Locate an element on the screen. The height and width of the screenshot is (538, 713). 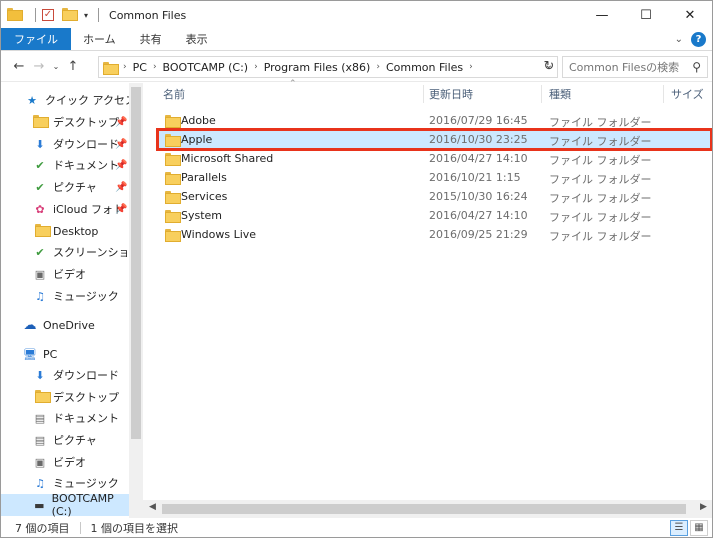
file-name: Adobe is located at coordinates (198, 120).